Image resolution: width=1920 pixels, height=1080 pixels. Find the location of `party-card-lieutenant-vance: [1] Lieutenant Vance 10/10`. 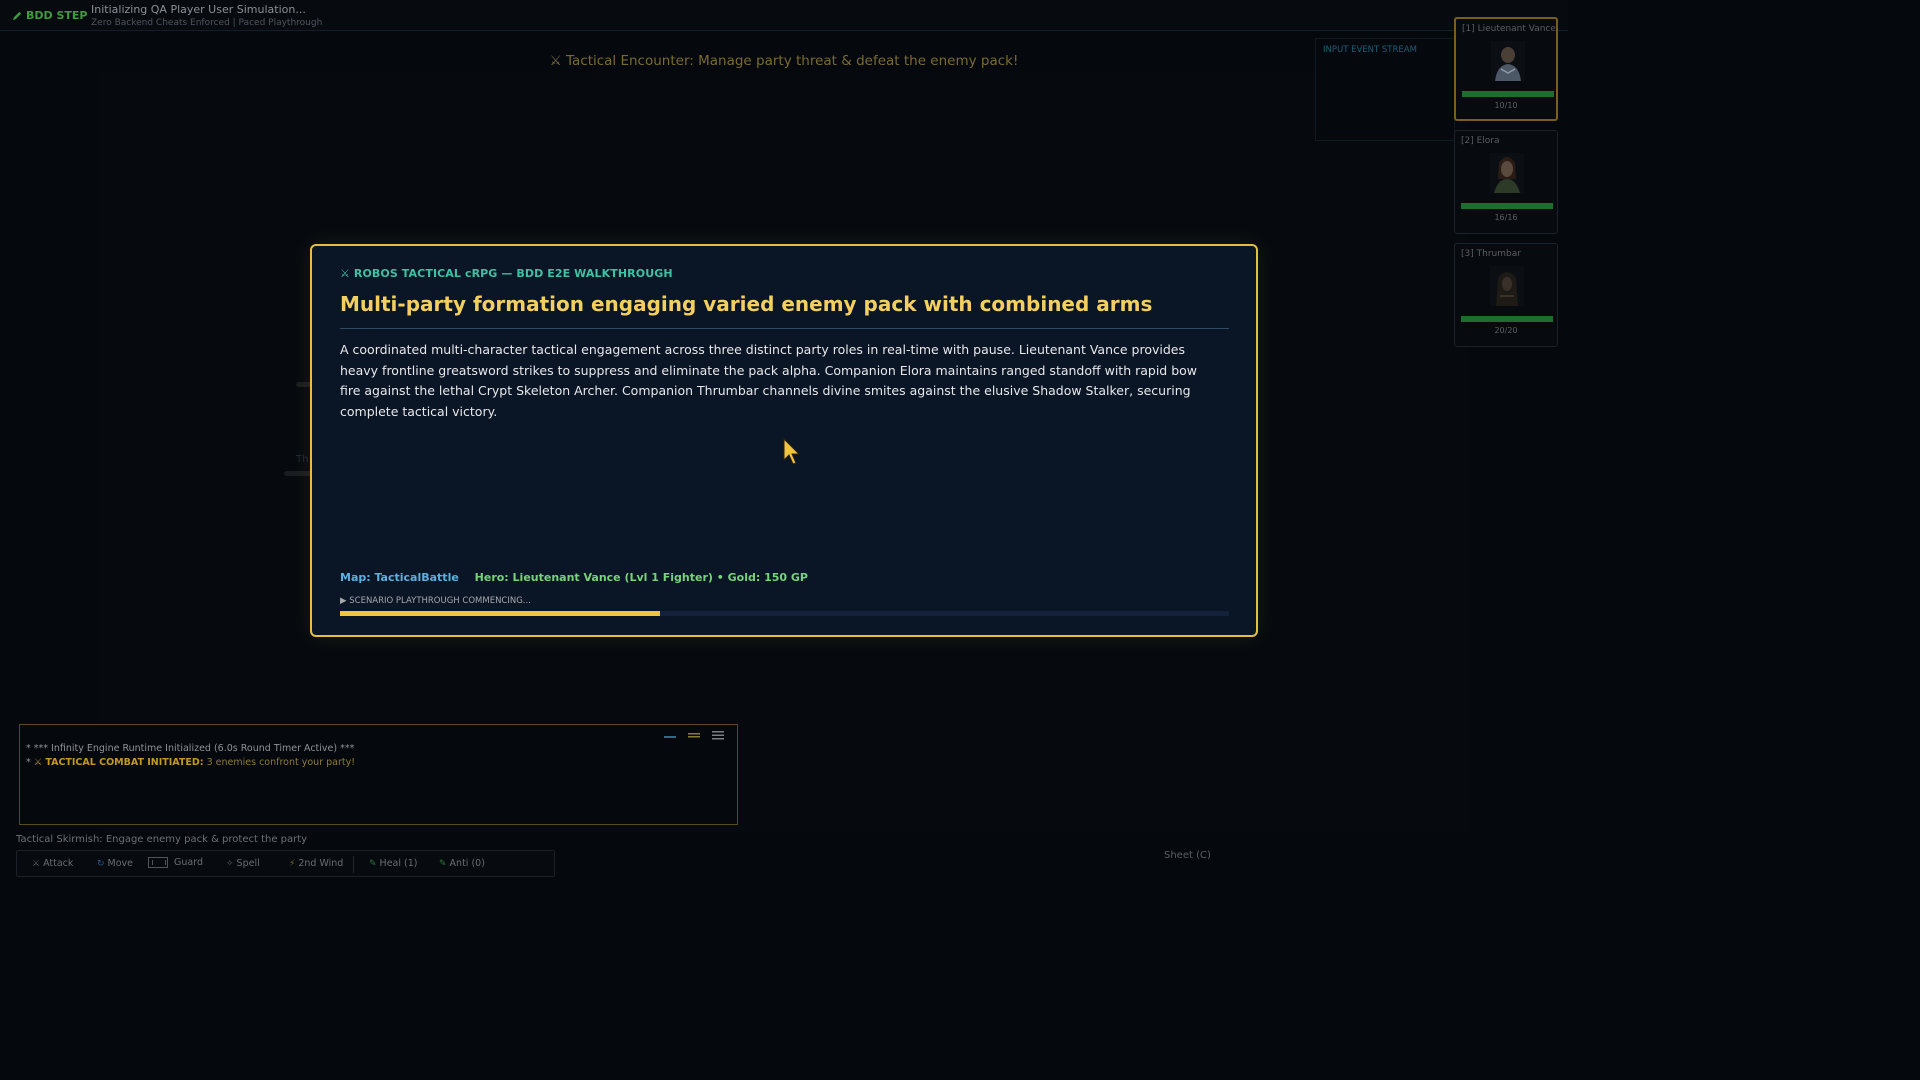

party-card-lieutenant-vance: [1] Lieutenant Vance 10/10 is located at coordinates (1506, 69).